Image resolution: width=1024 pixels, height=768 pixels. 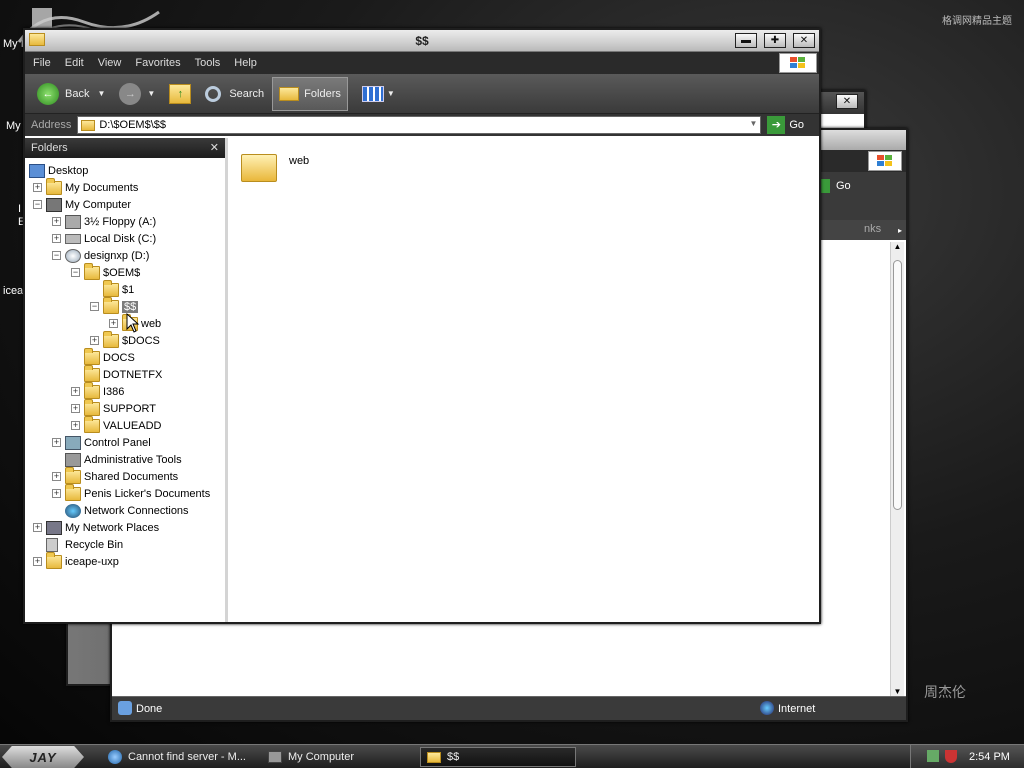 I want to click on tree-item-dotnetfx: DOTNETFX, so click(x=116, y=373).